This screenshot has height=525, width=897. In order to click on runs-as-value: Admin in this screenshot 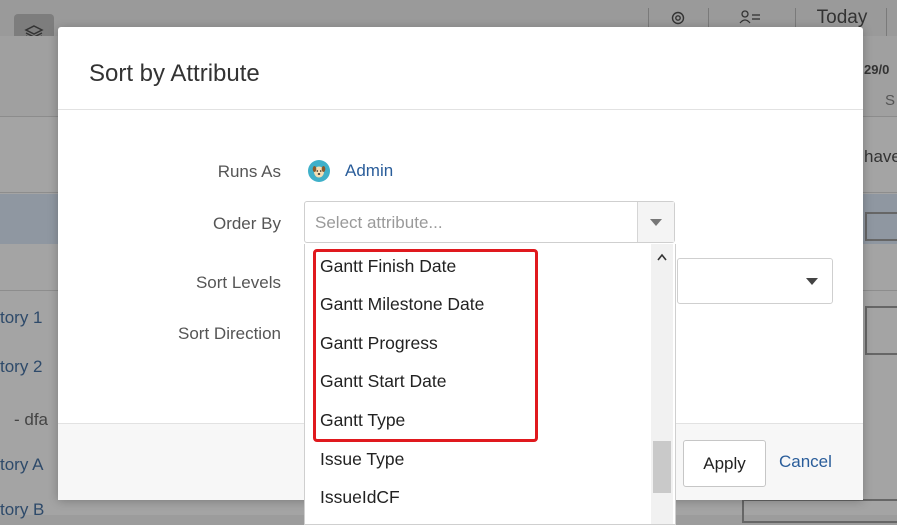, I will do `click(350, 171)`.